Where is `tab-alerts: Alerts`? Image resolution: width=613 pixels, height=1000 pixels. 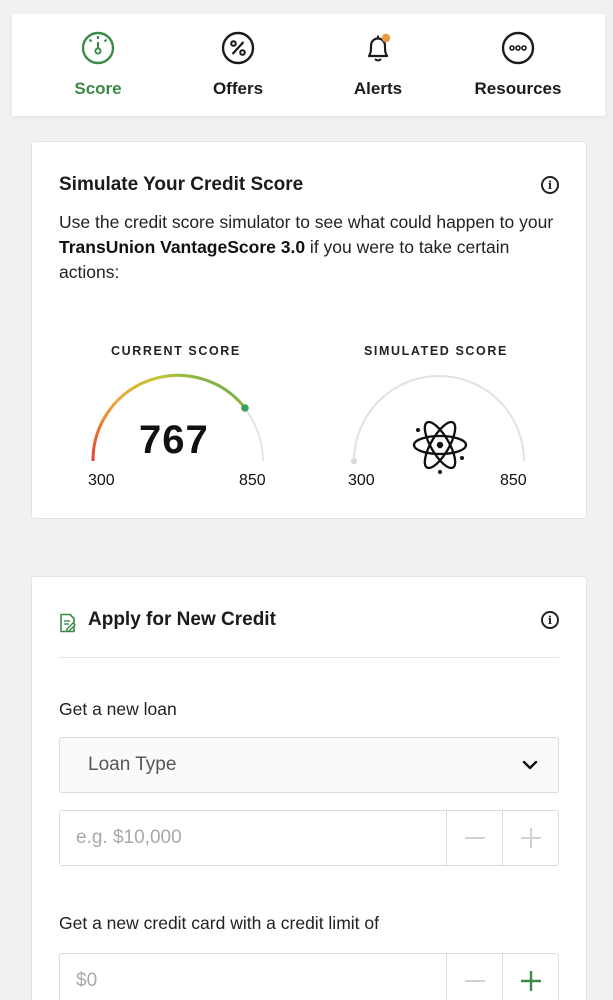
tab-alerts: Alerts is located at coordinates (378, 65).